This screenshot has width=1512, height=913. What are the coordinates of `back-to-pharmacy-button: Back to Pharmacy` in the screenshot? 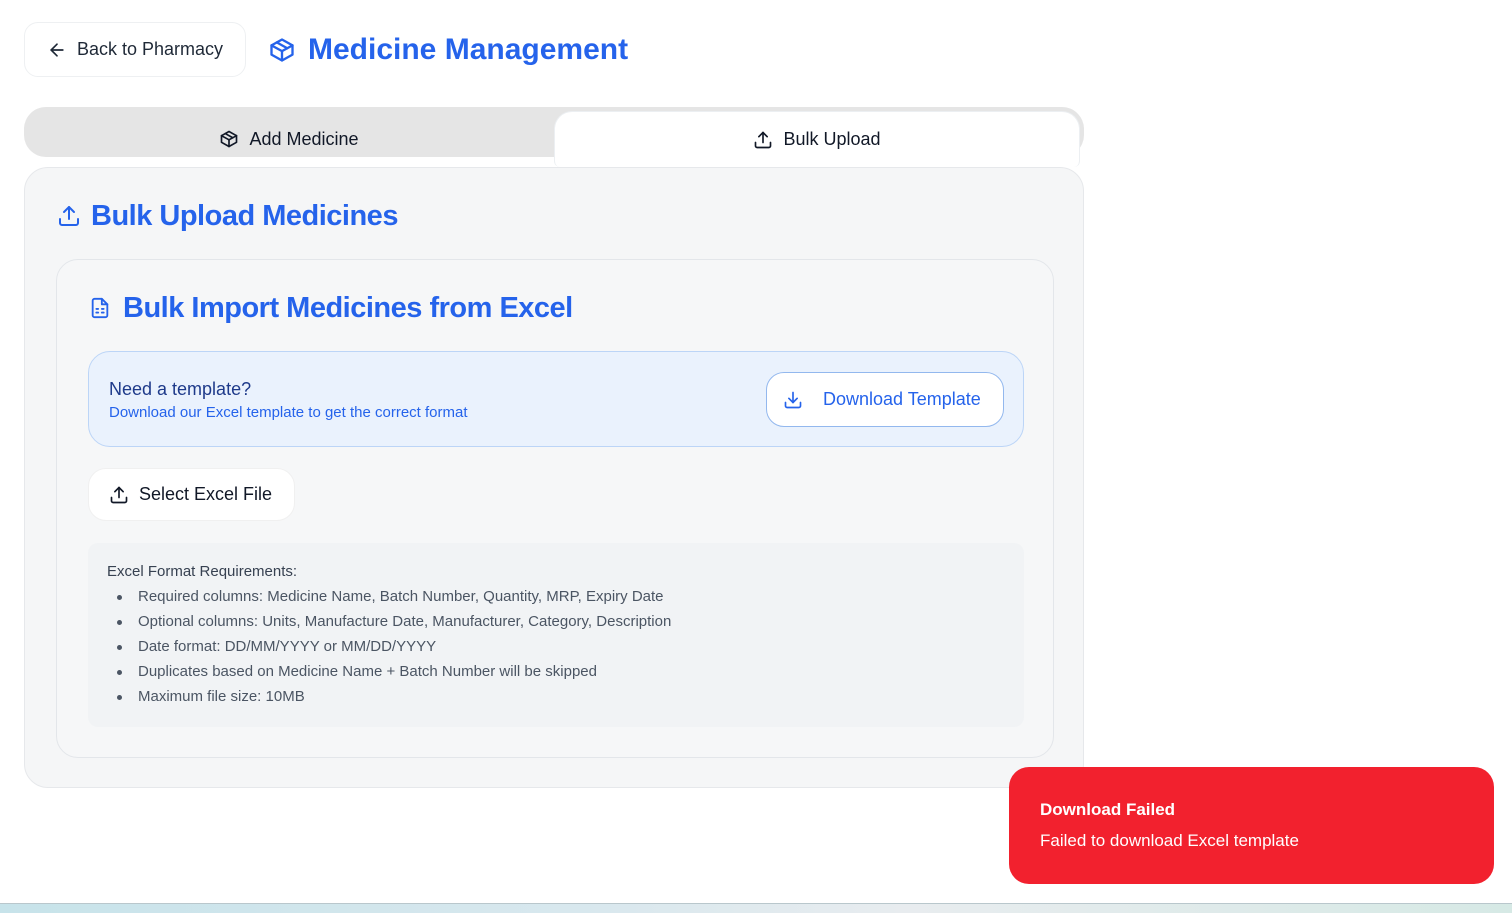 It's located at (135, 49).